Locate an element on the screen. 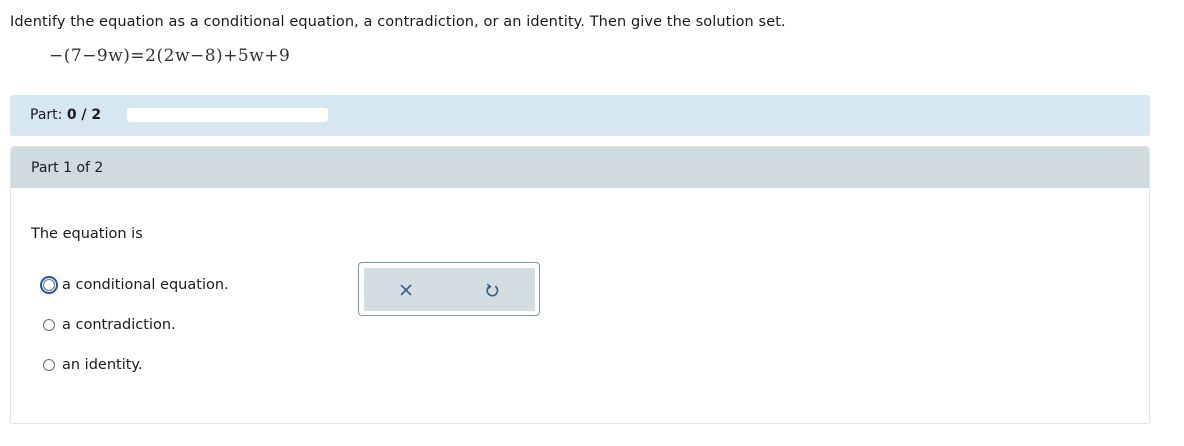 This screenshot has height=446, width=1184. progress-track is located at coordinates (227, 115).